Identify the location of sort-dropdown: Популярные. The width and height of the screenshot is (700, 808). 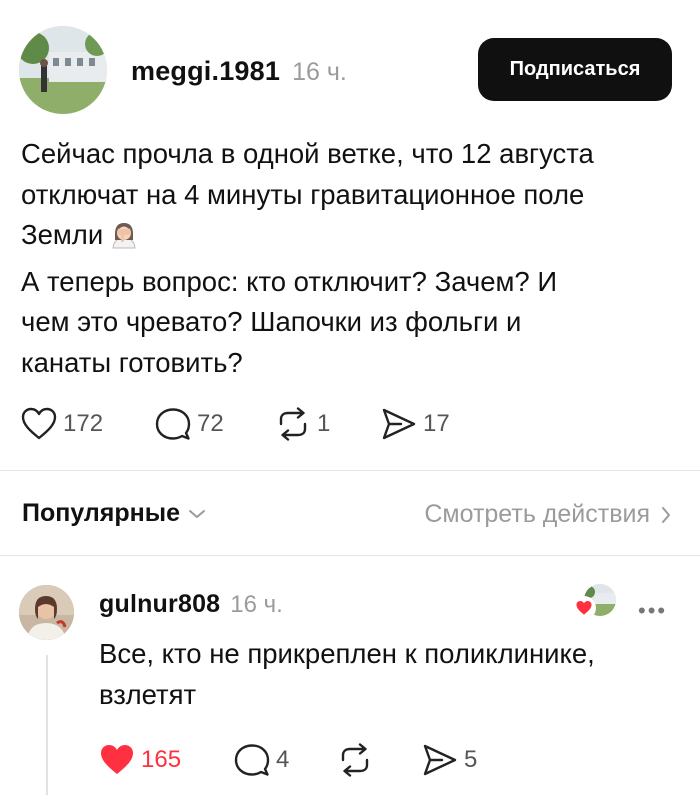
(114, 513).